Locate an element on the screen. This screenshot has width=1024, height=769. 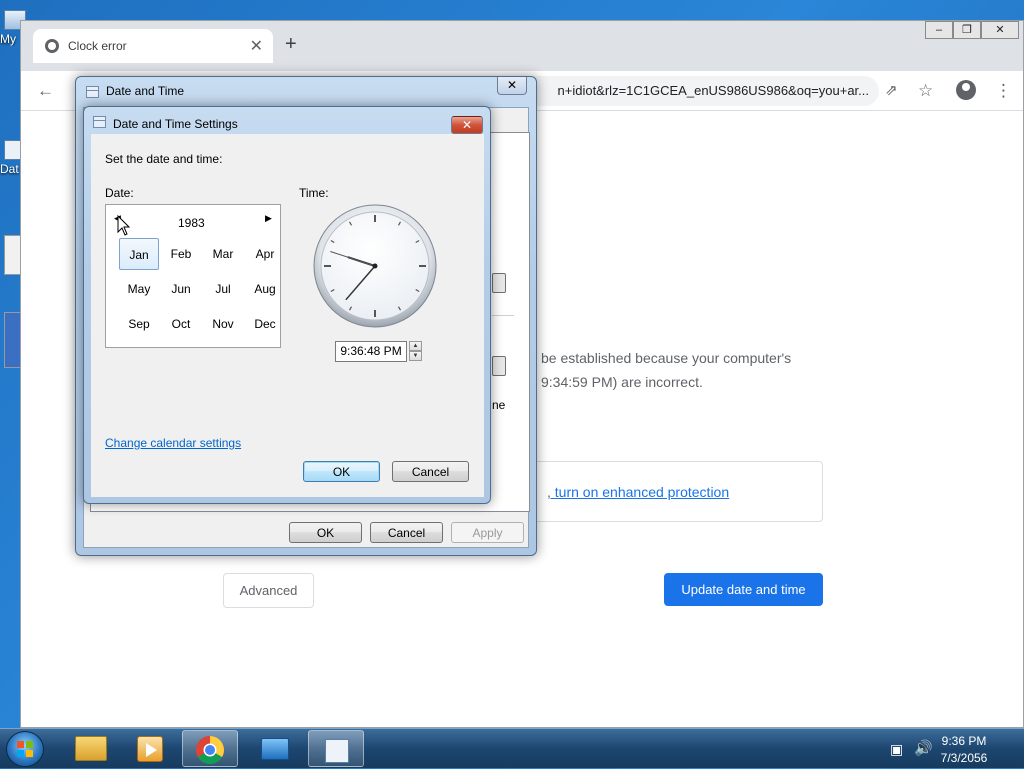
share-icon: ⇗ is located at coordinates (891, 91).